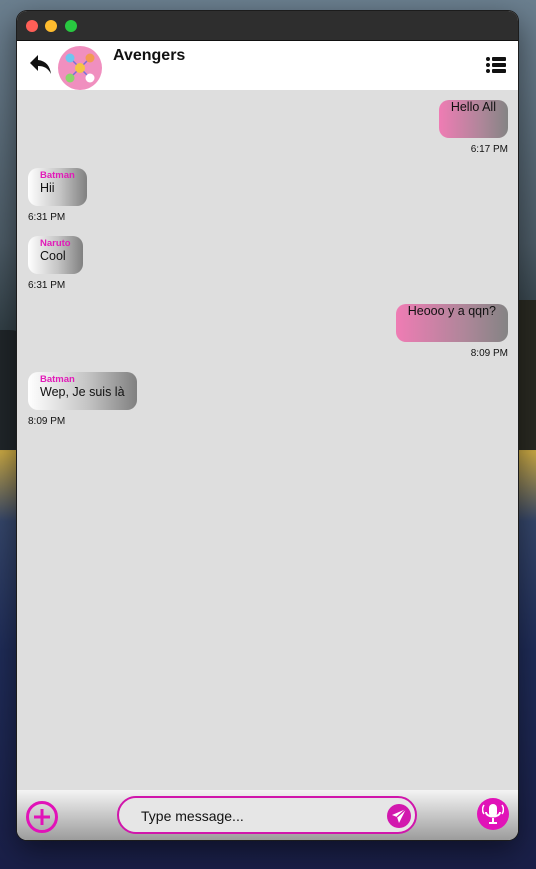 This screenshot has height=869, width=536. I want to click on message-text: Heooo y a qqn?, so click(451, 311).